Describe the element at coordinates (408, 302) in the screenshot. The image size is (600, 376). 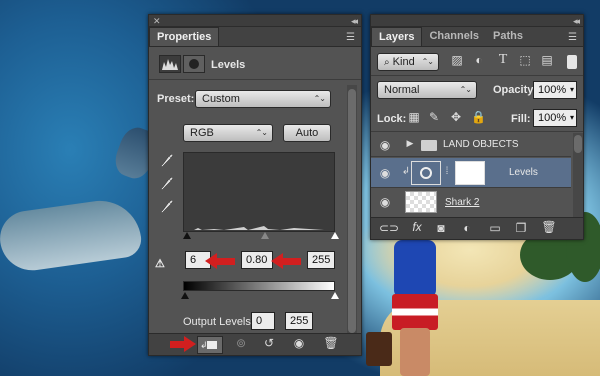
I see `person-image` at that location.